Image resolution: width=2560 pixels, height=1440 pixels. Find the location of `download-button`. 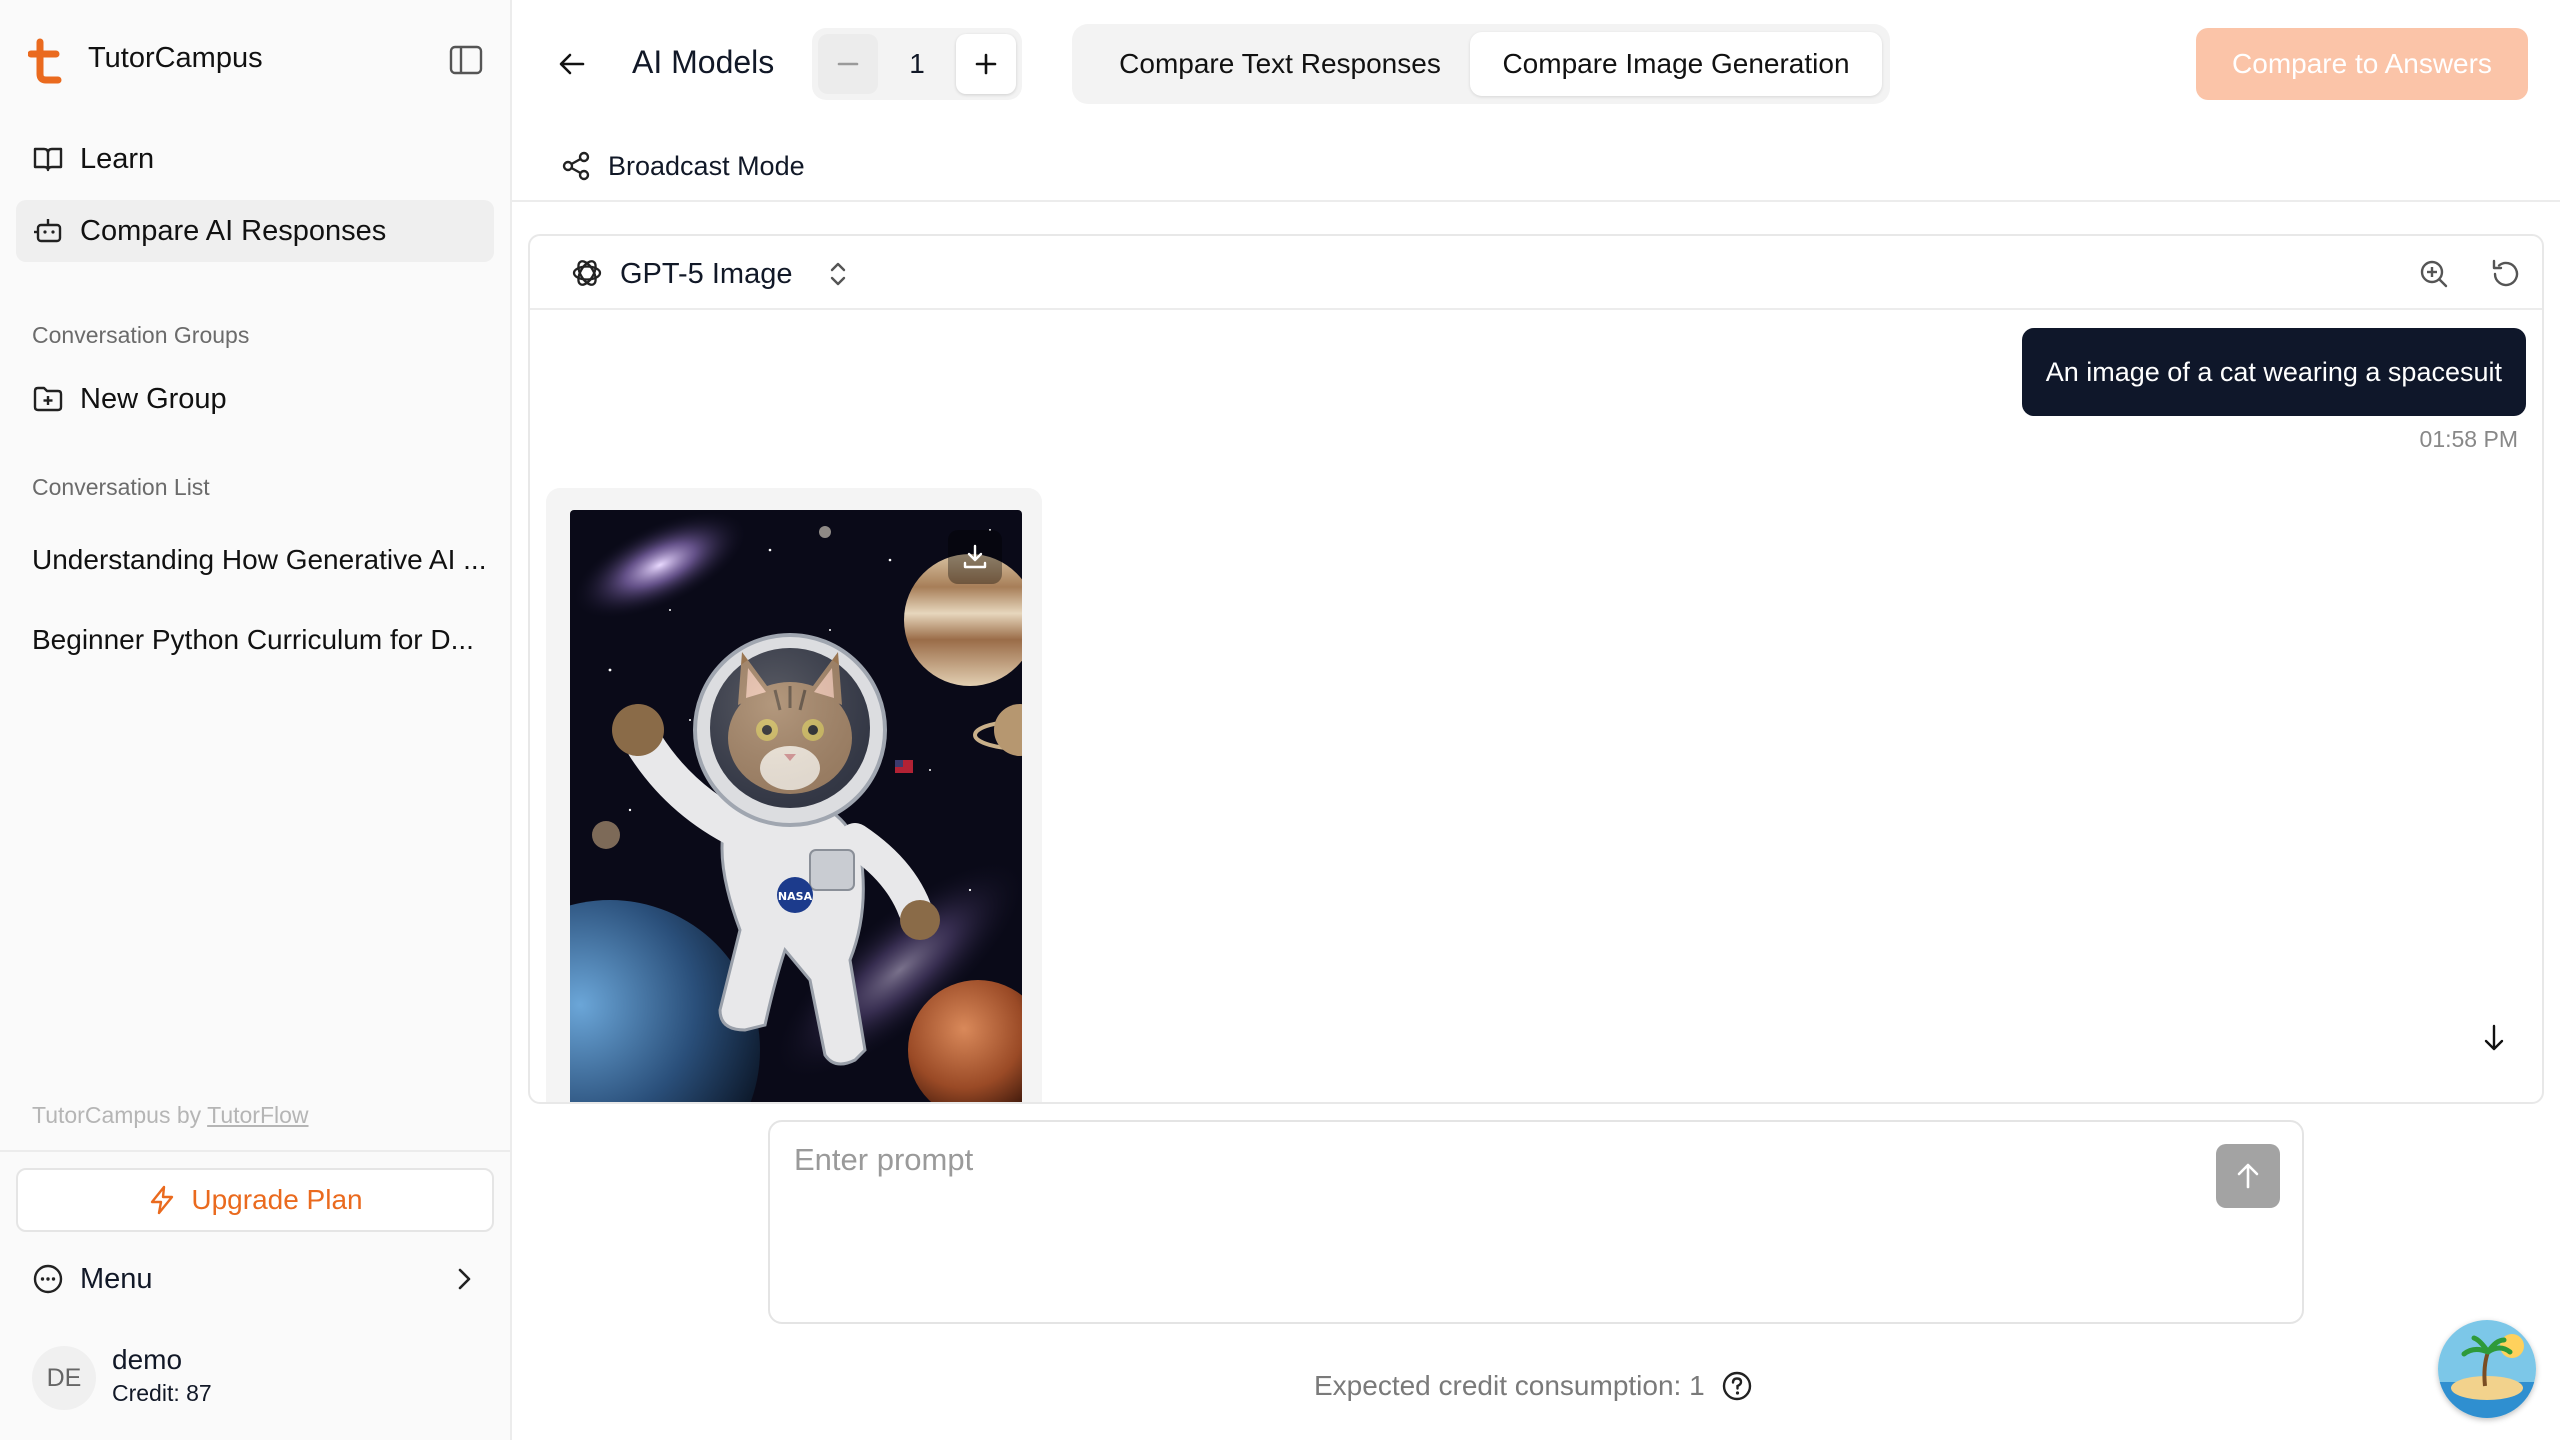

download-button is located at coordinates (975, 557).